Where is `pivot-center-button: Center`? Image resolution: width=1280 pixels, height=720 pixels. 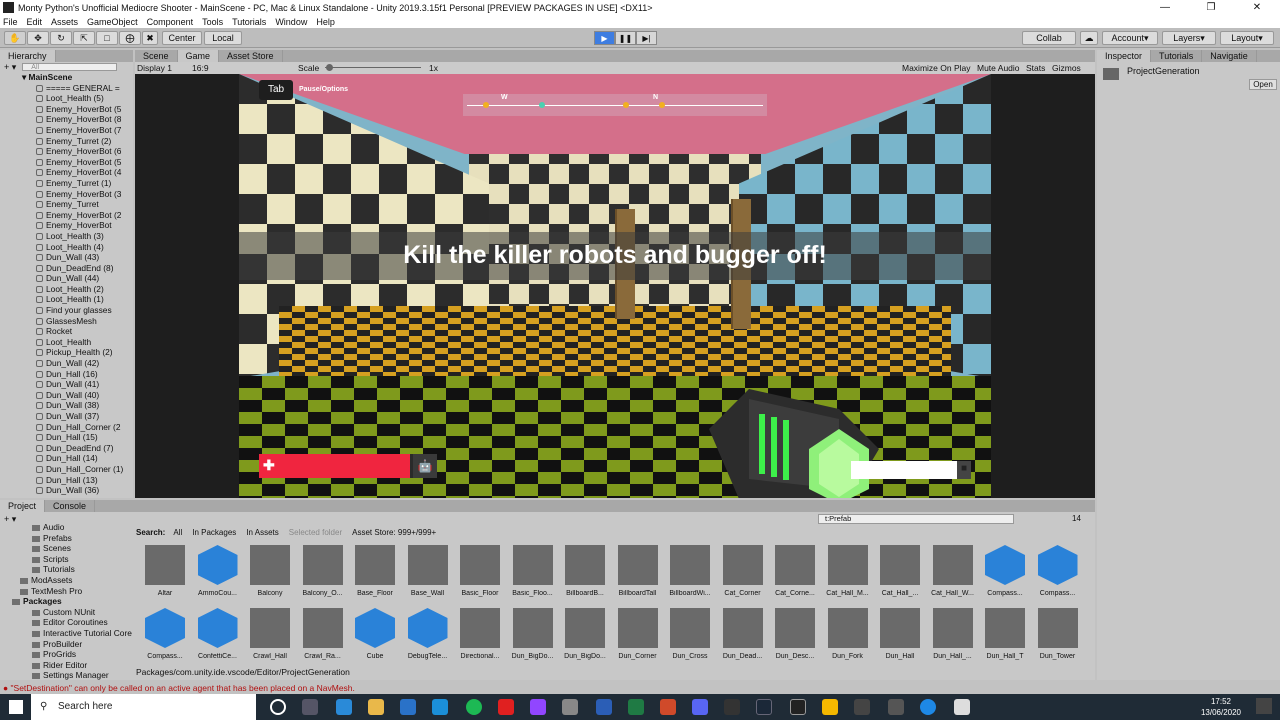 pivot-center-button: Center is located at coordinates (182, 38).